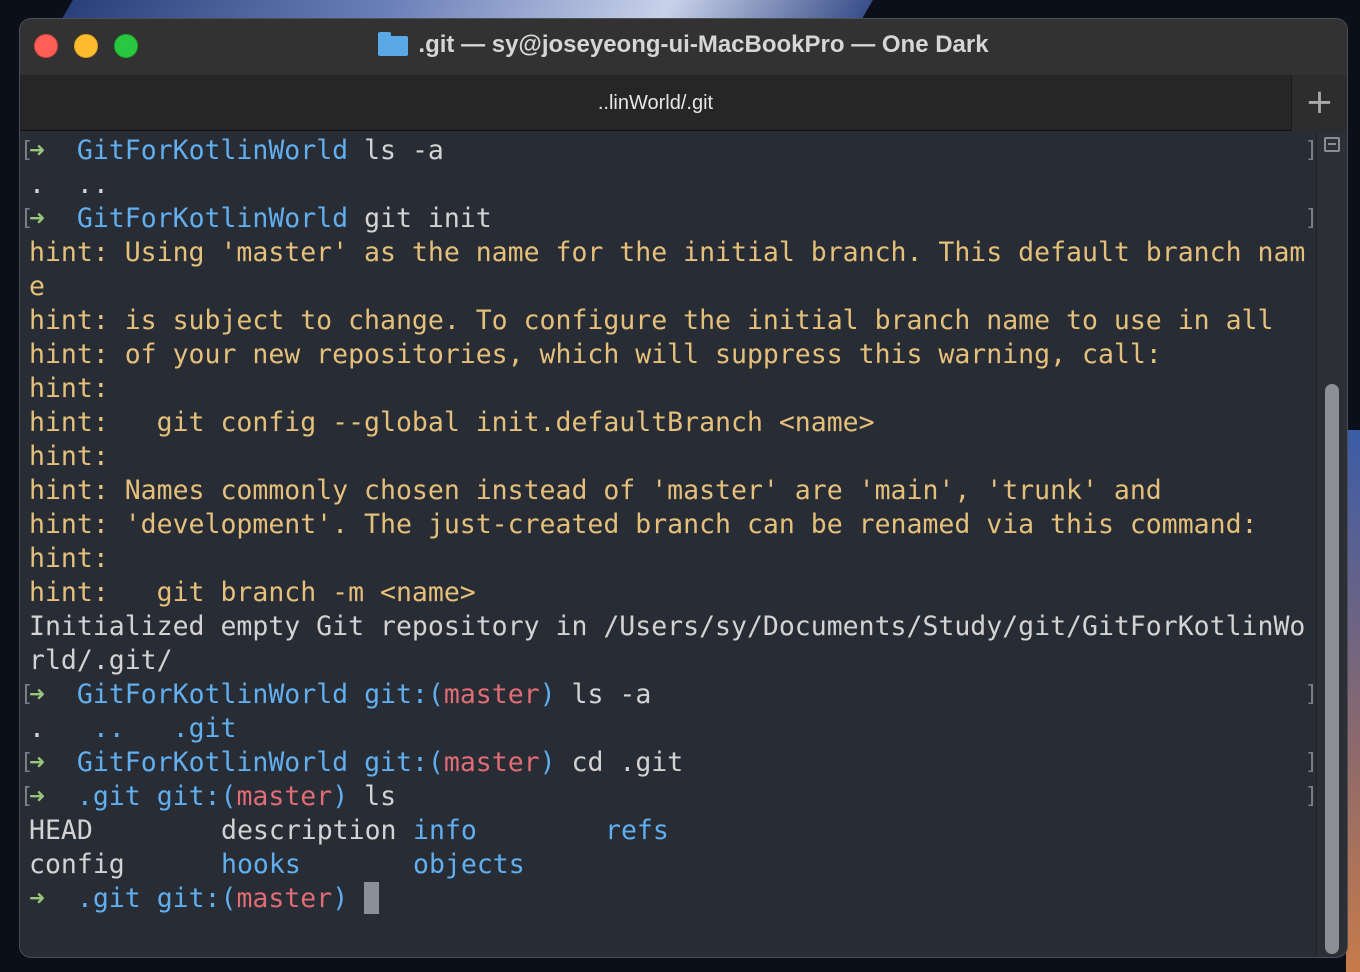  What do you see at coordinates (619, 762) in the screenshot?
I see `command-text: cd .git` at bounding box center [619, 762].